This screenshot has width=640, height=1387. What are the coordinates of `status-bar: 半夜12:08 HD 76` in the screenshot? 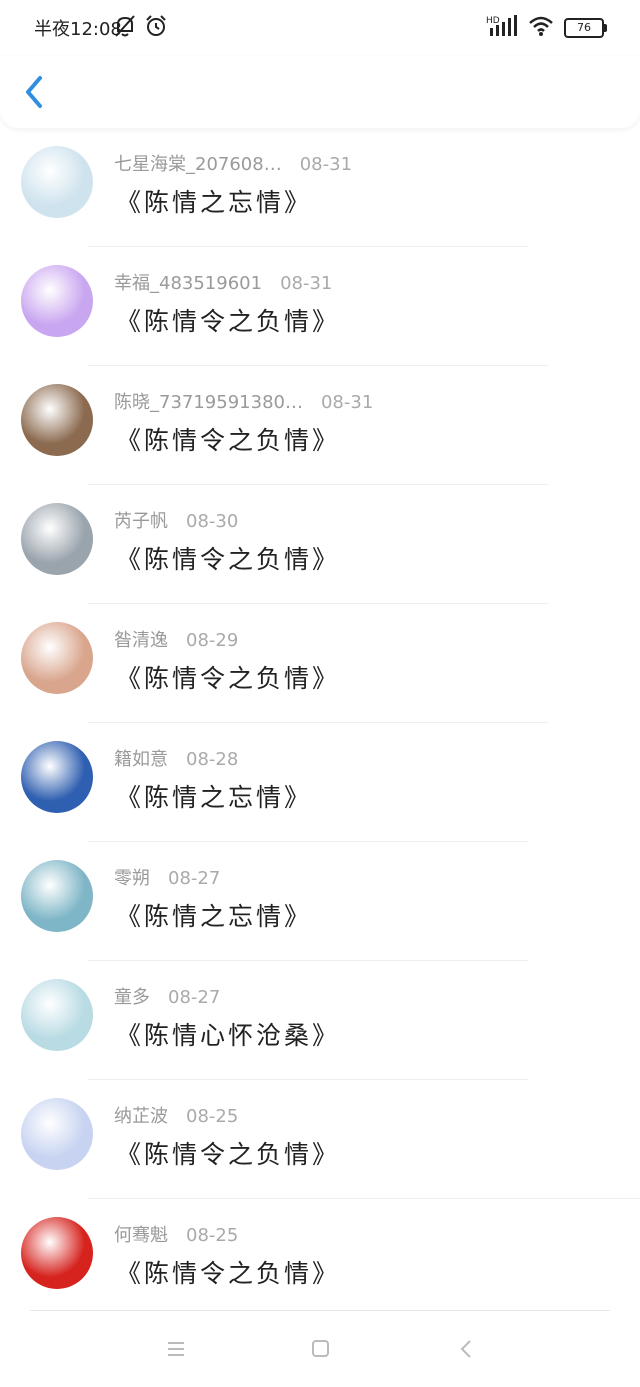 It's located at (320, 28).